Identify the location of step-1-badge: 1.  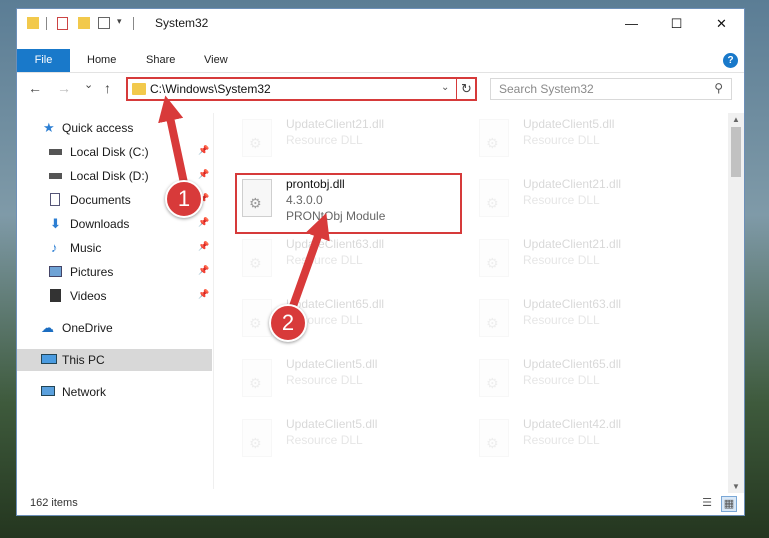
(184, 199).